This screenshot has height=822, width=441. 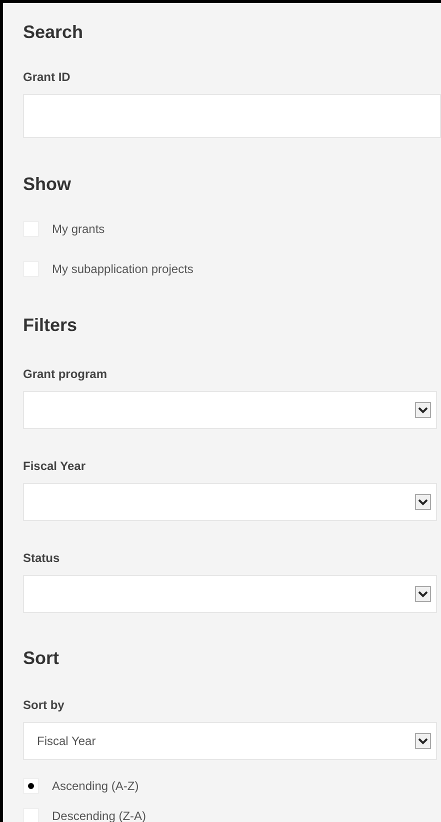 I want to click on field-label: Status, so click(x=42, y=558).